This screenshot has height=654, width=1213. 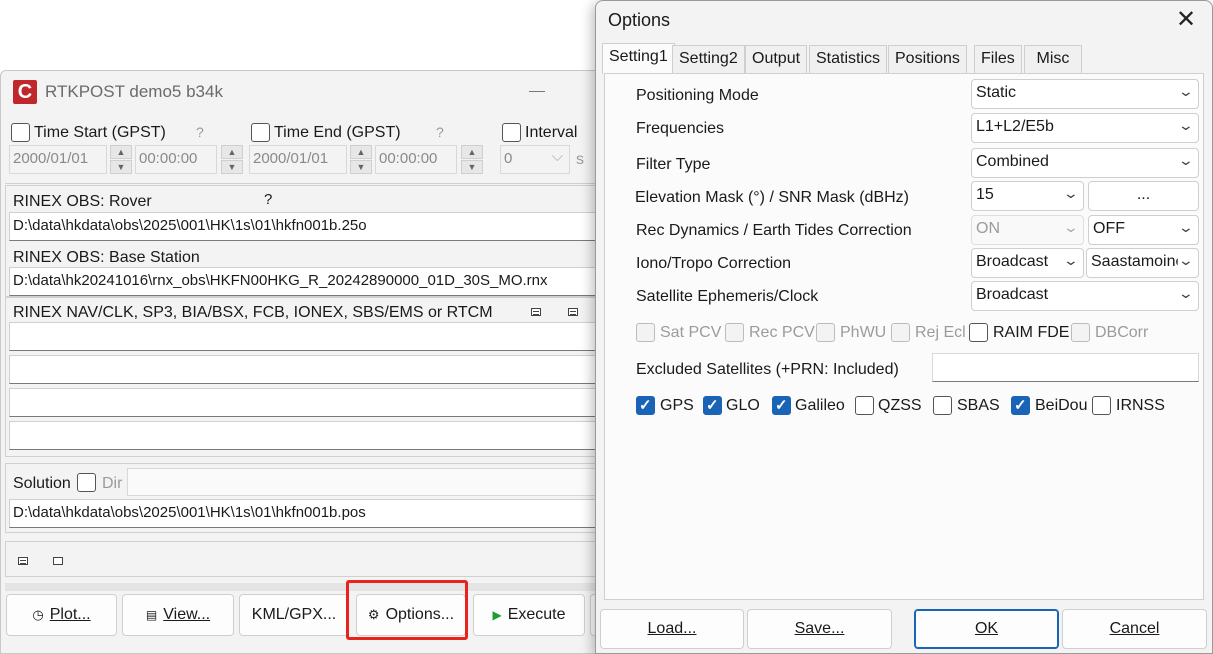 What do you see at coordinates (708, 59) in the screenshot?
I see `tab-setting2: Setting2` at bounding box center [708, 59].